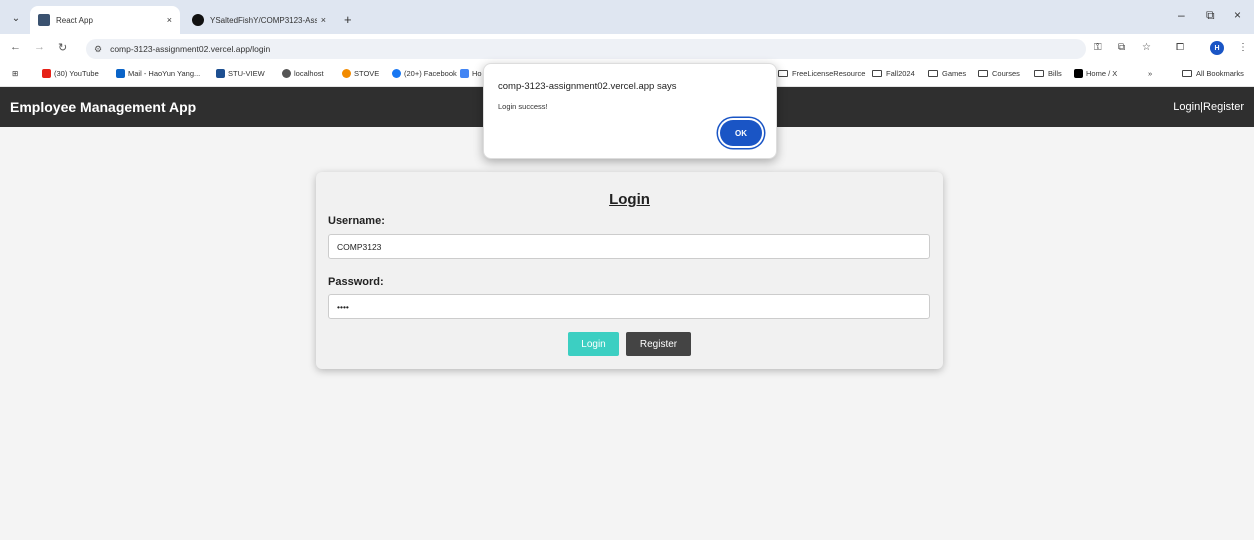  I want to click on password-key-icon: ⚿, so click(1098, 47).